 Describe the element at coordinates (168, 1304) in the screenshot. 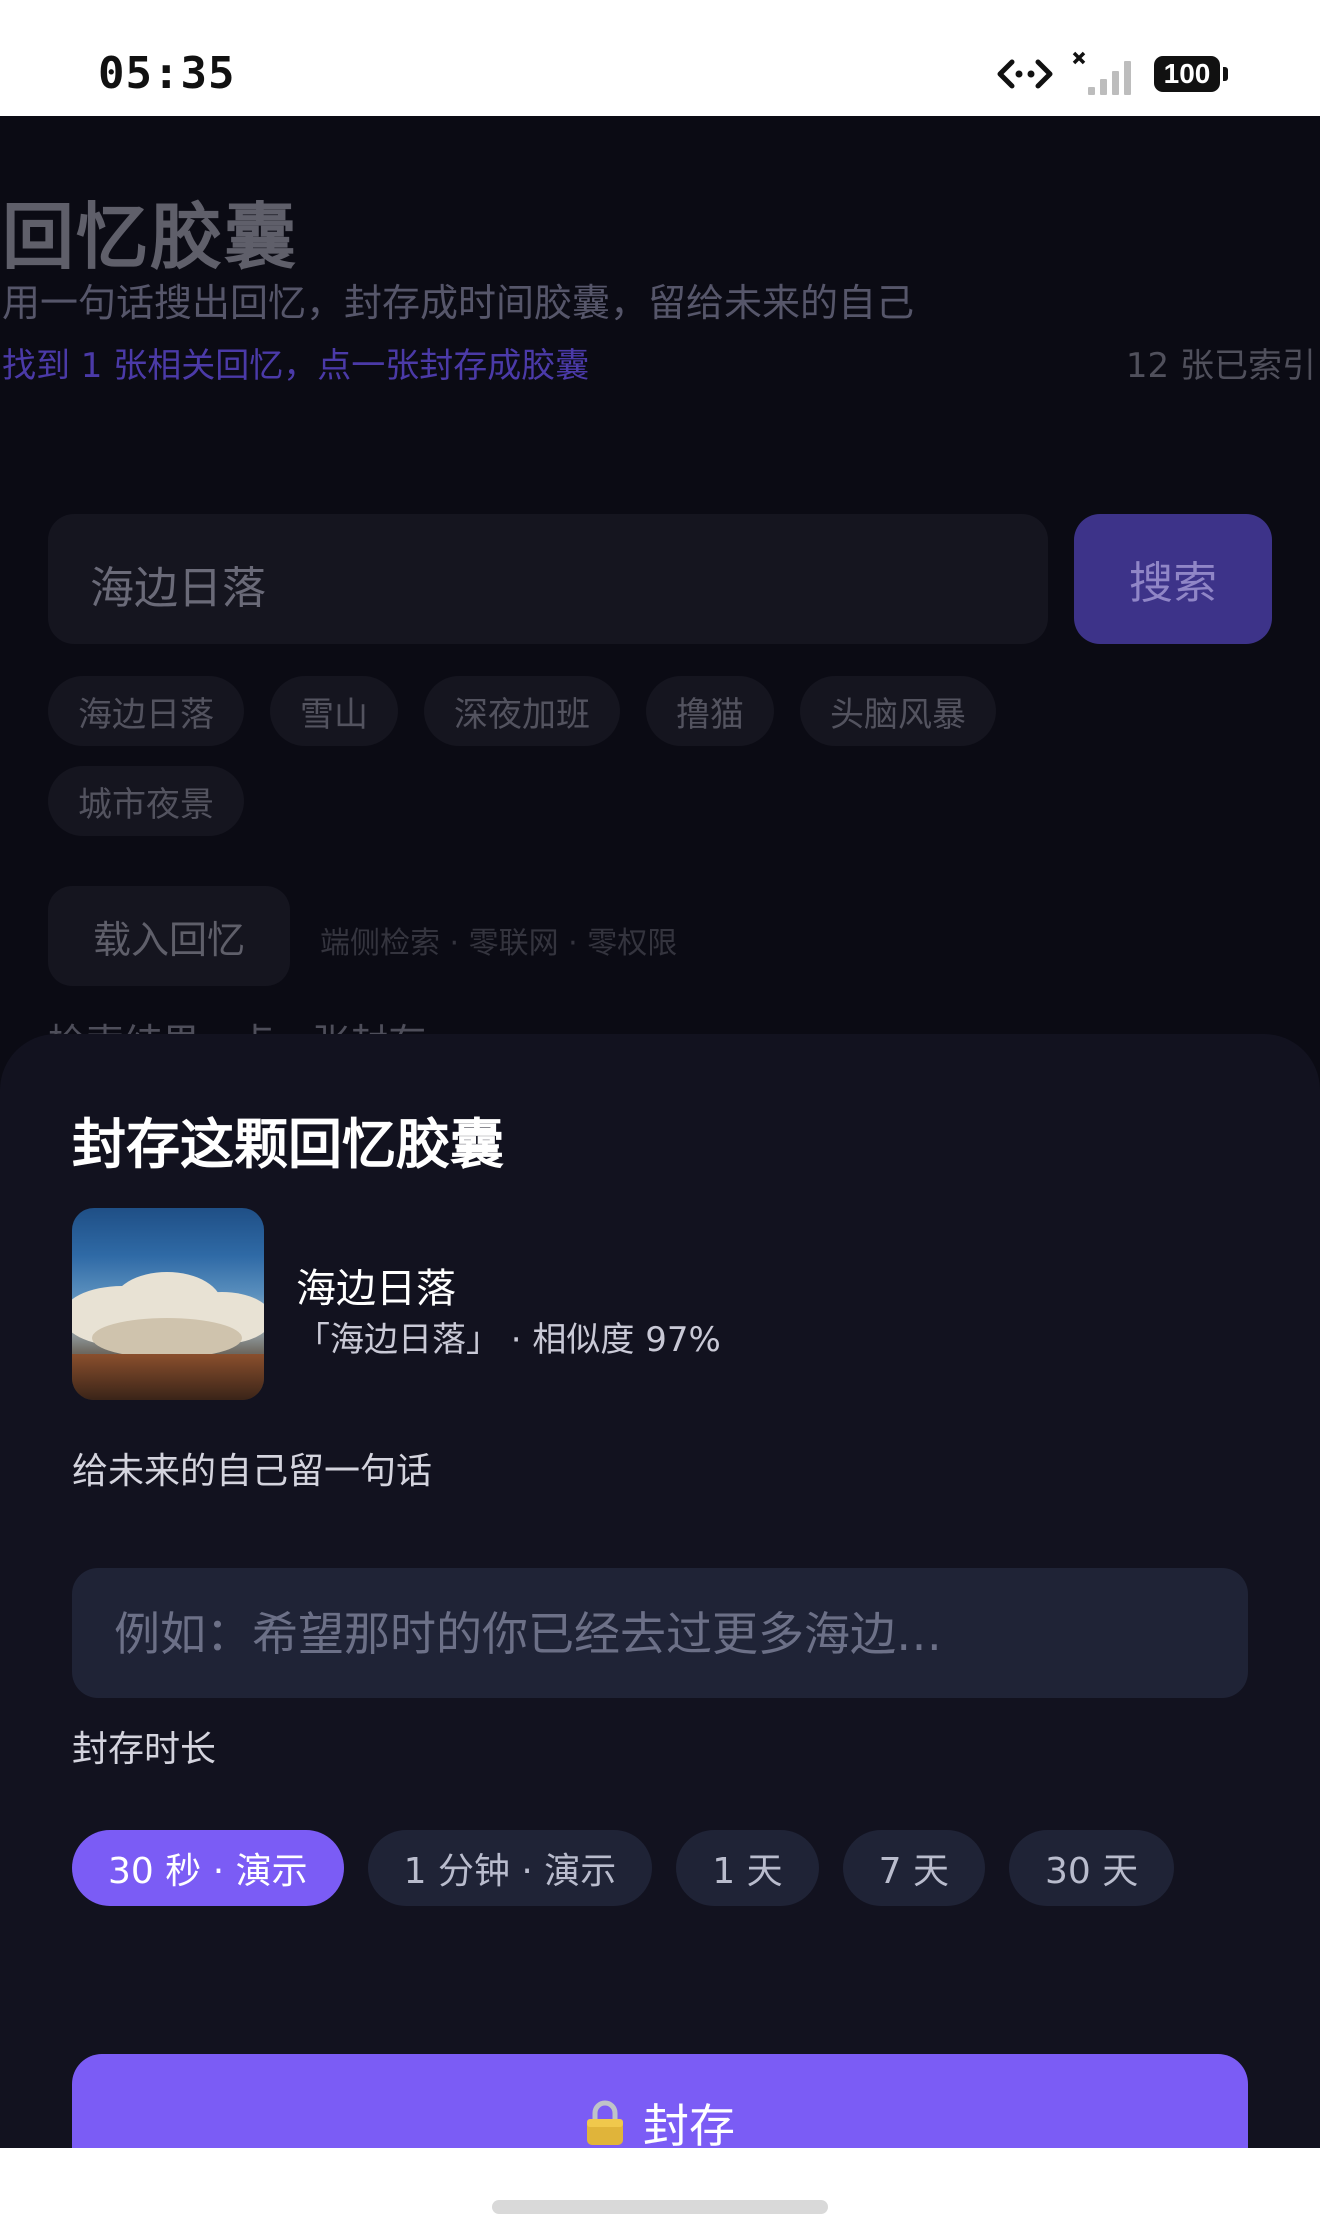

I see `memory-thumbnail` at that location.